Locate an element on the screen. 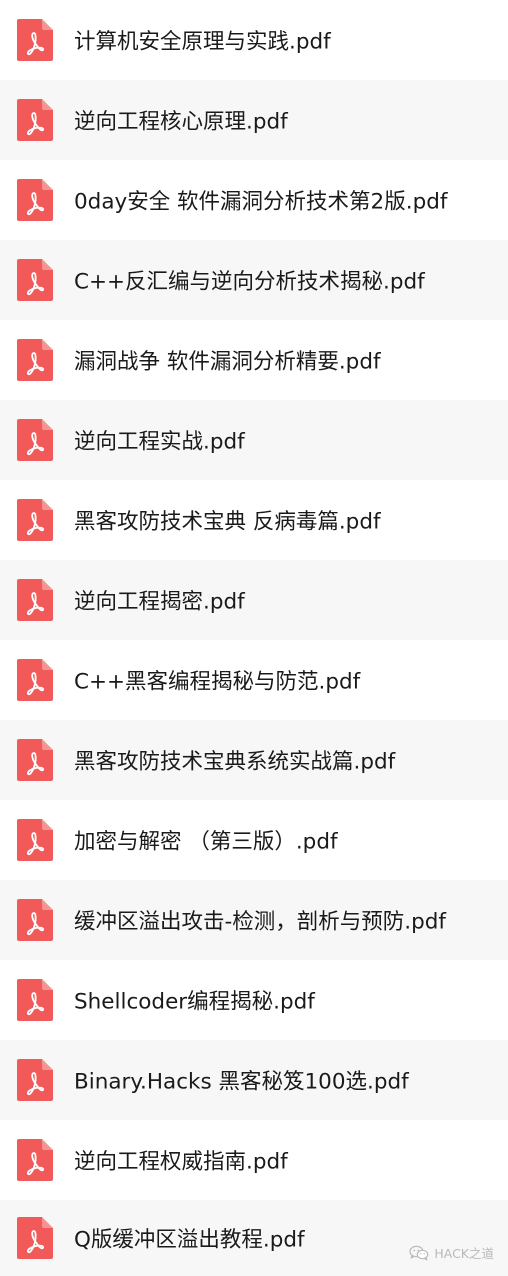 Image resolution: width=508 pixels, height=1276 pixels. file-name: C++反汇编与逆向分析技术揭秘.pdf is located at coordinates (249, 282).